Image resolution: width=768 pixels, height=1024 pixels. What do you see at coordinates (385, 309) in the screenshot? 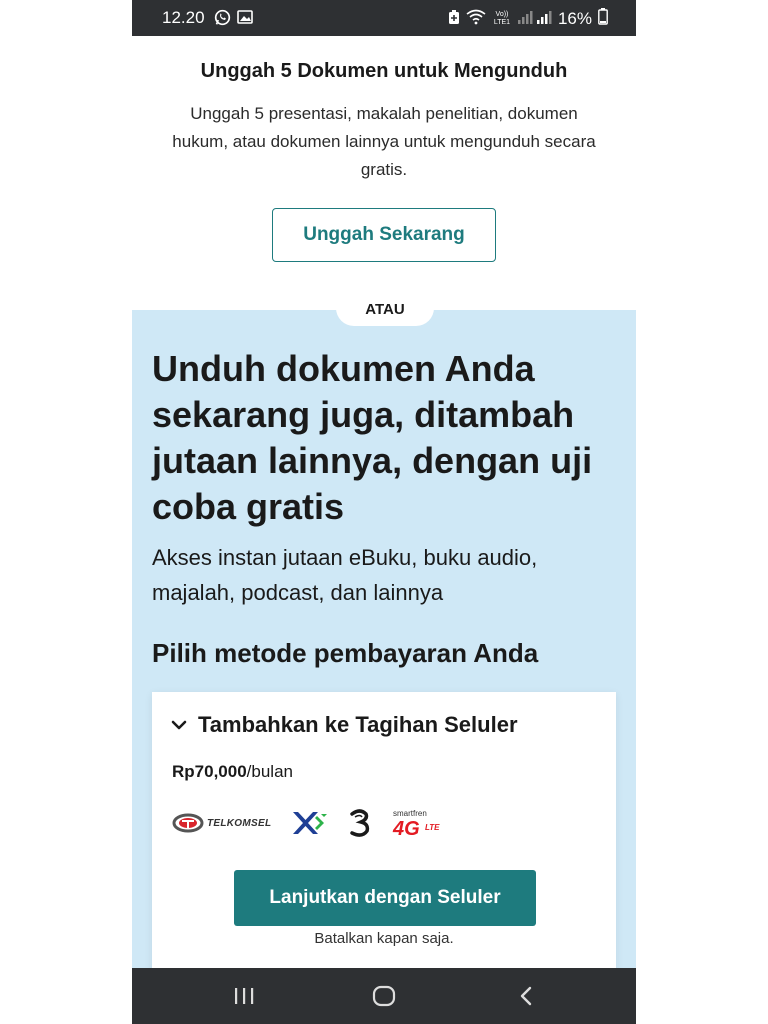
I see `or-divider-label: ATAU` at bounding box center [385, 309].